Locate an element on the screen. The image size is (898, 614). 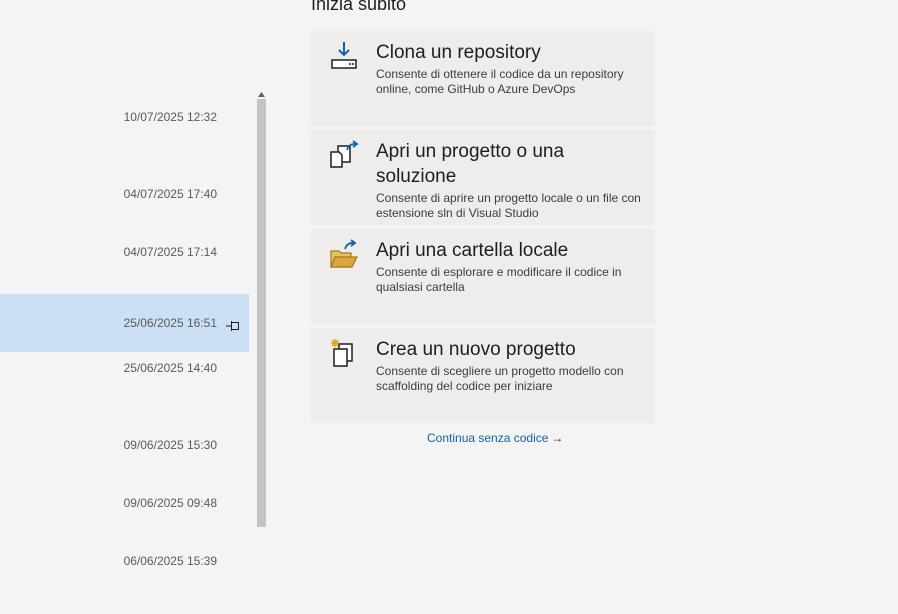
arrow-right-icon: → is located at coordinates (557, 438).